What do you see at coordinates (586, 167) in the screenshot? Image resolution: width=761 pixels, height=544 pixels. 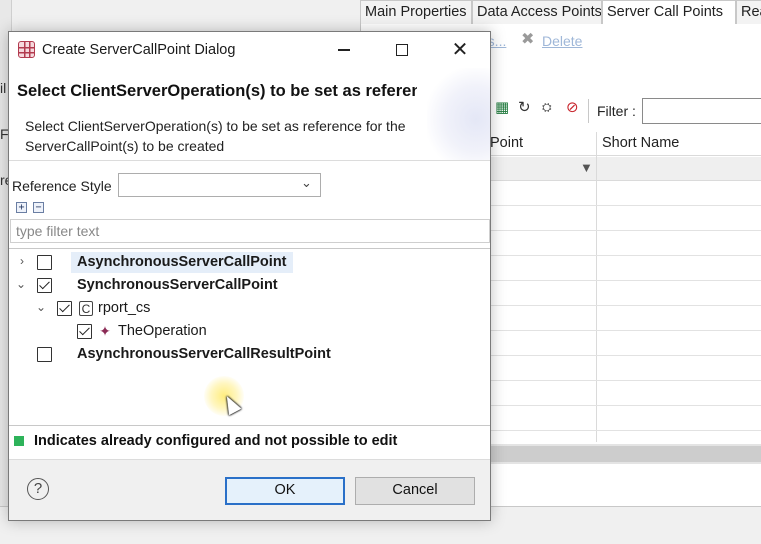 I see `column-filter-icon: ▼` at bounding box center [586, 167].